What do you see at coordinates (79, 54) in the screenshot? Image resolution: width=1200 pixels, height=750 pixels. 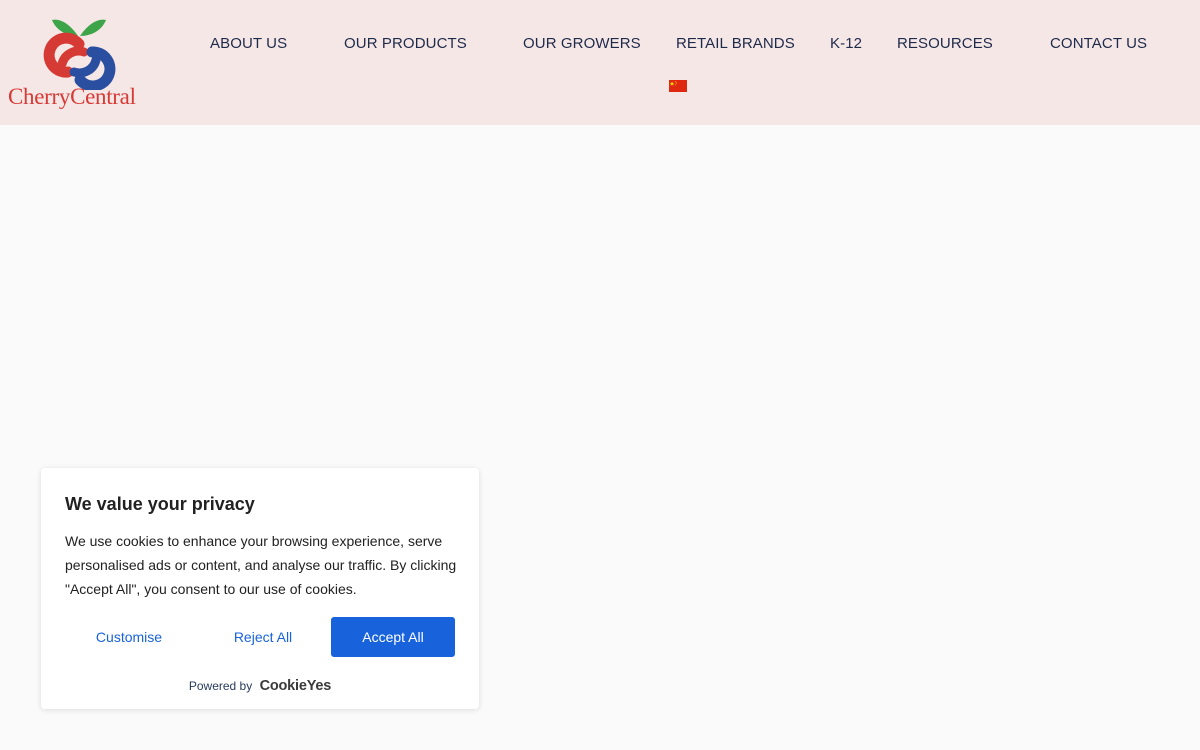 I see `cherry-logo-icon` at bounding box center [79, 54].